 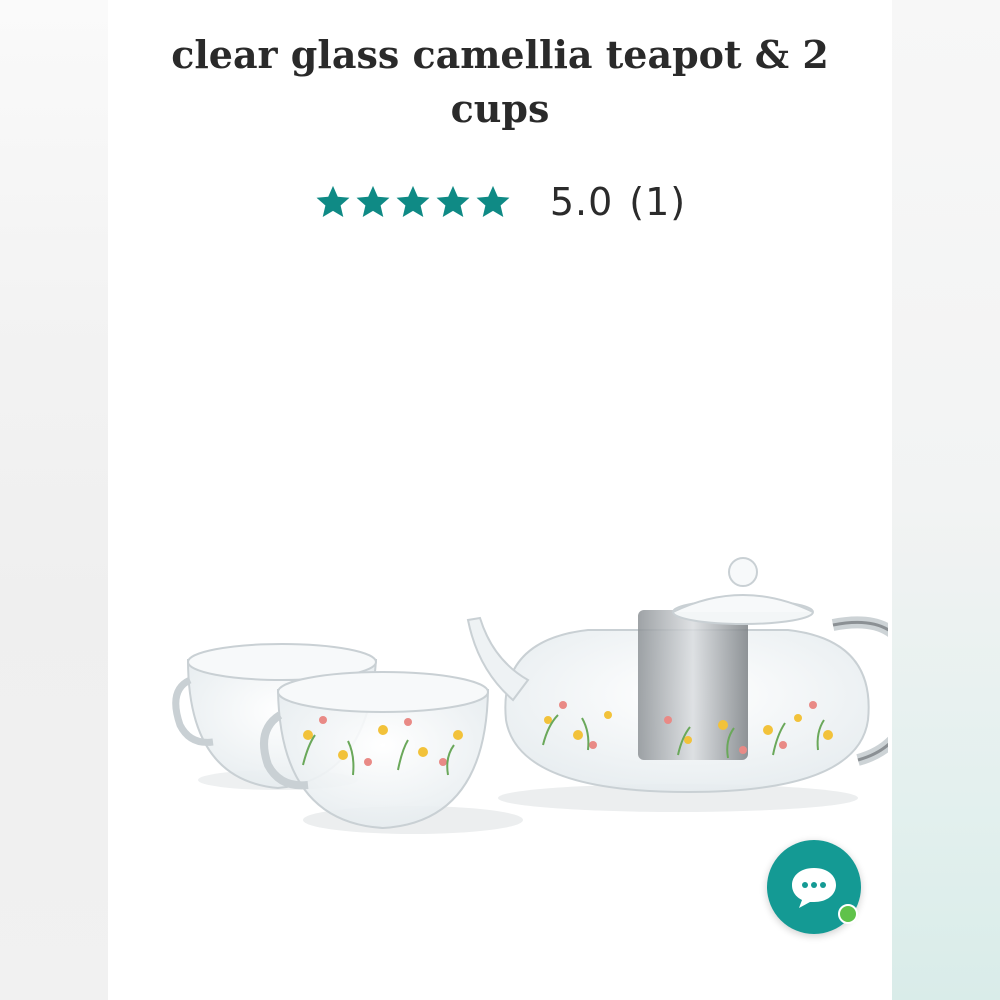 I want to click on product-title: clear glass camellia teapot & 2 cups, so click(x=500, y=81).